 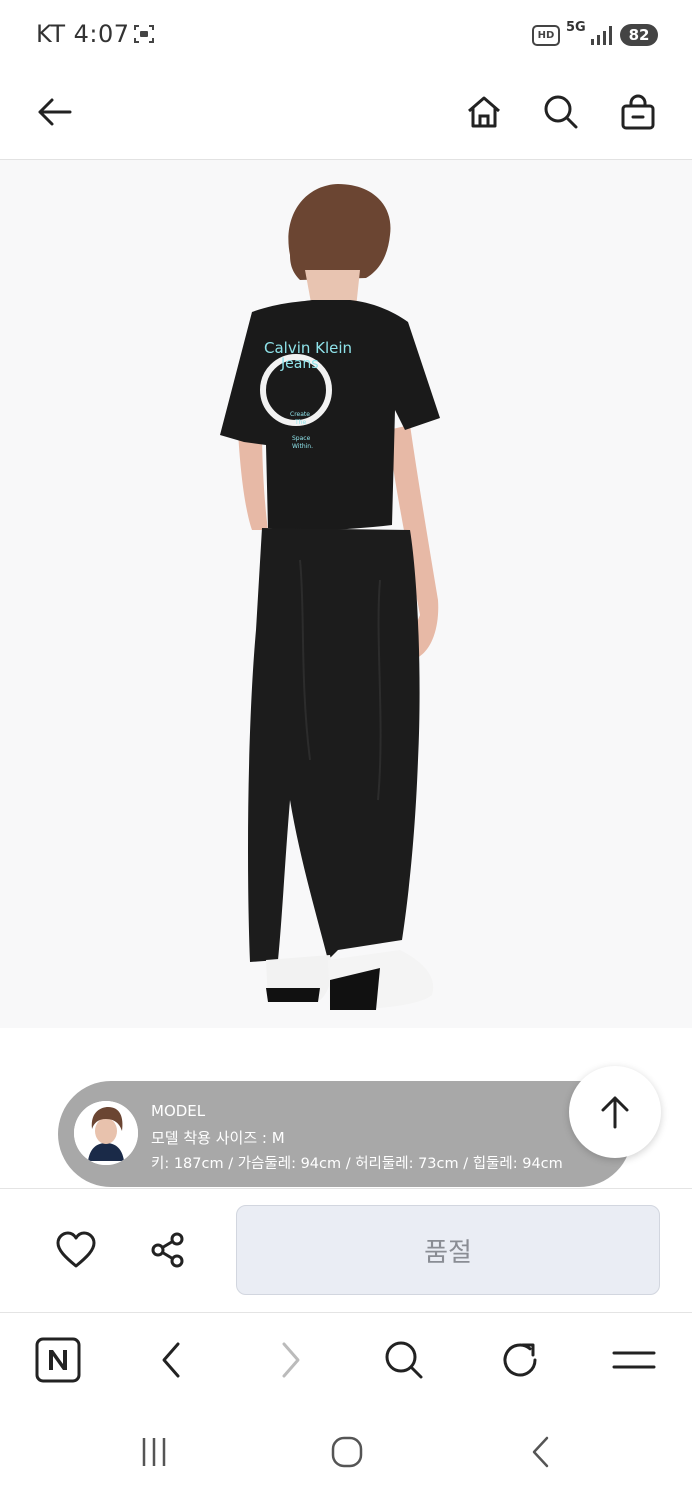 What do you see at coordinates (639, 35) in the screenshot?
I see `battery-indicator: 82` at bounding box center [639, 35].